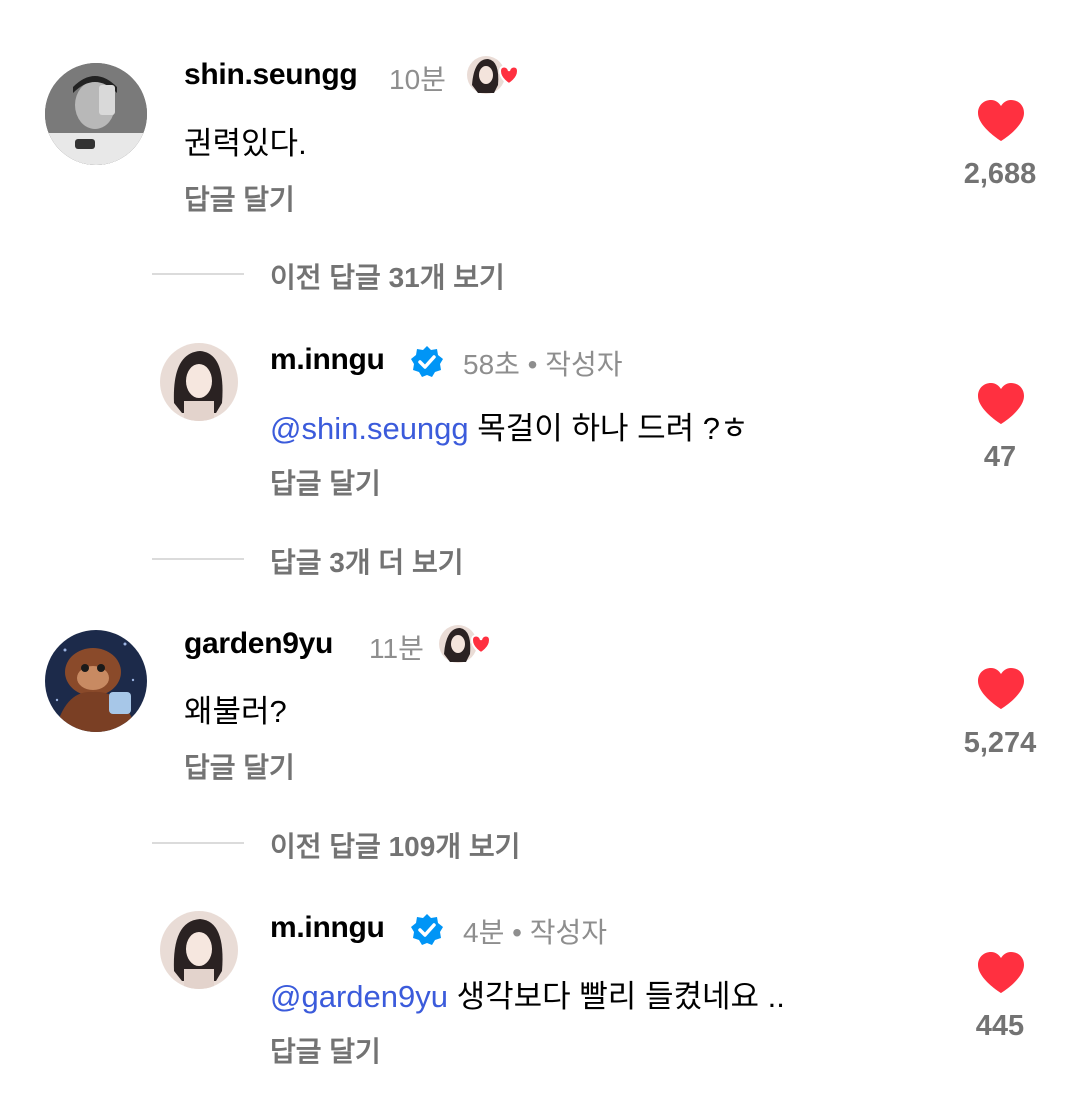  I want to click on like-count: 47, so click(1000, 457).